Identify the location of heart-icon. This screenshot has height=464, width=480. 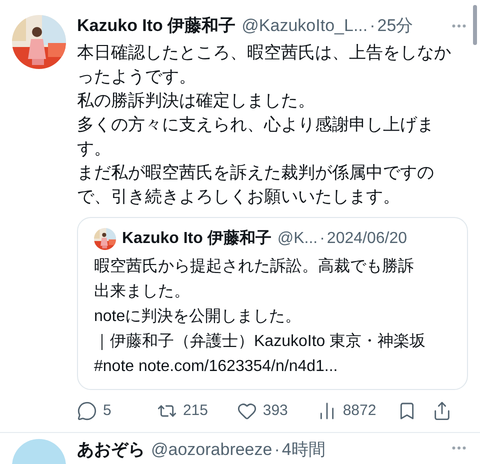
(246, 411).